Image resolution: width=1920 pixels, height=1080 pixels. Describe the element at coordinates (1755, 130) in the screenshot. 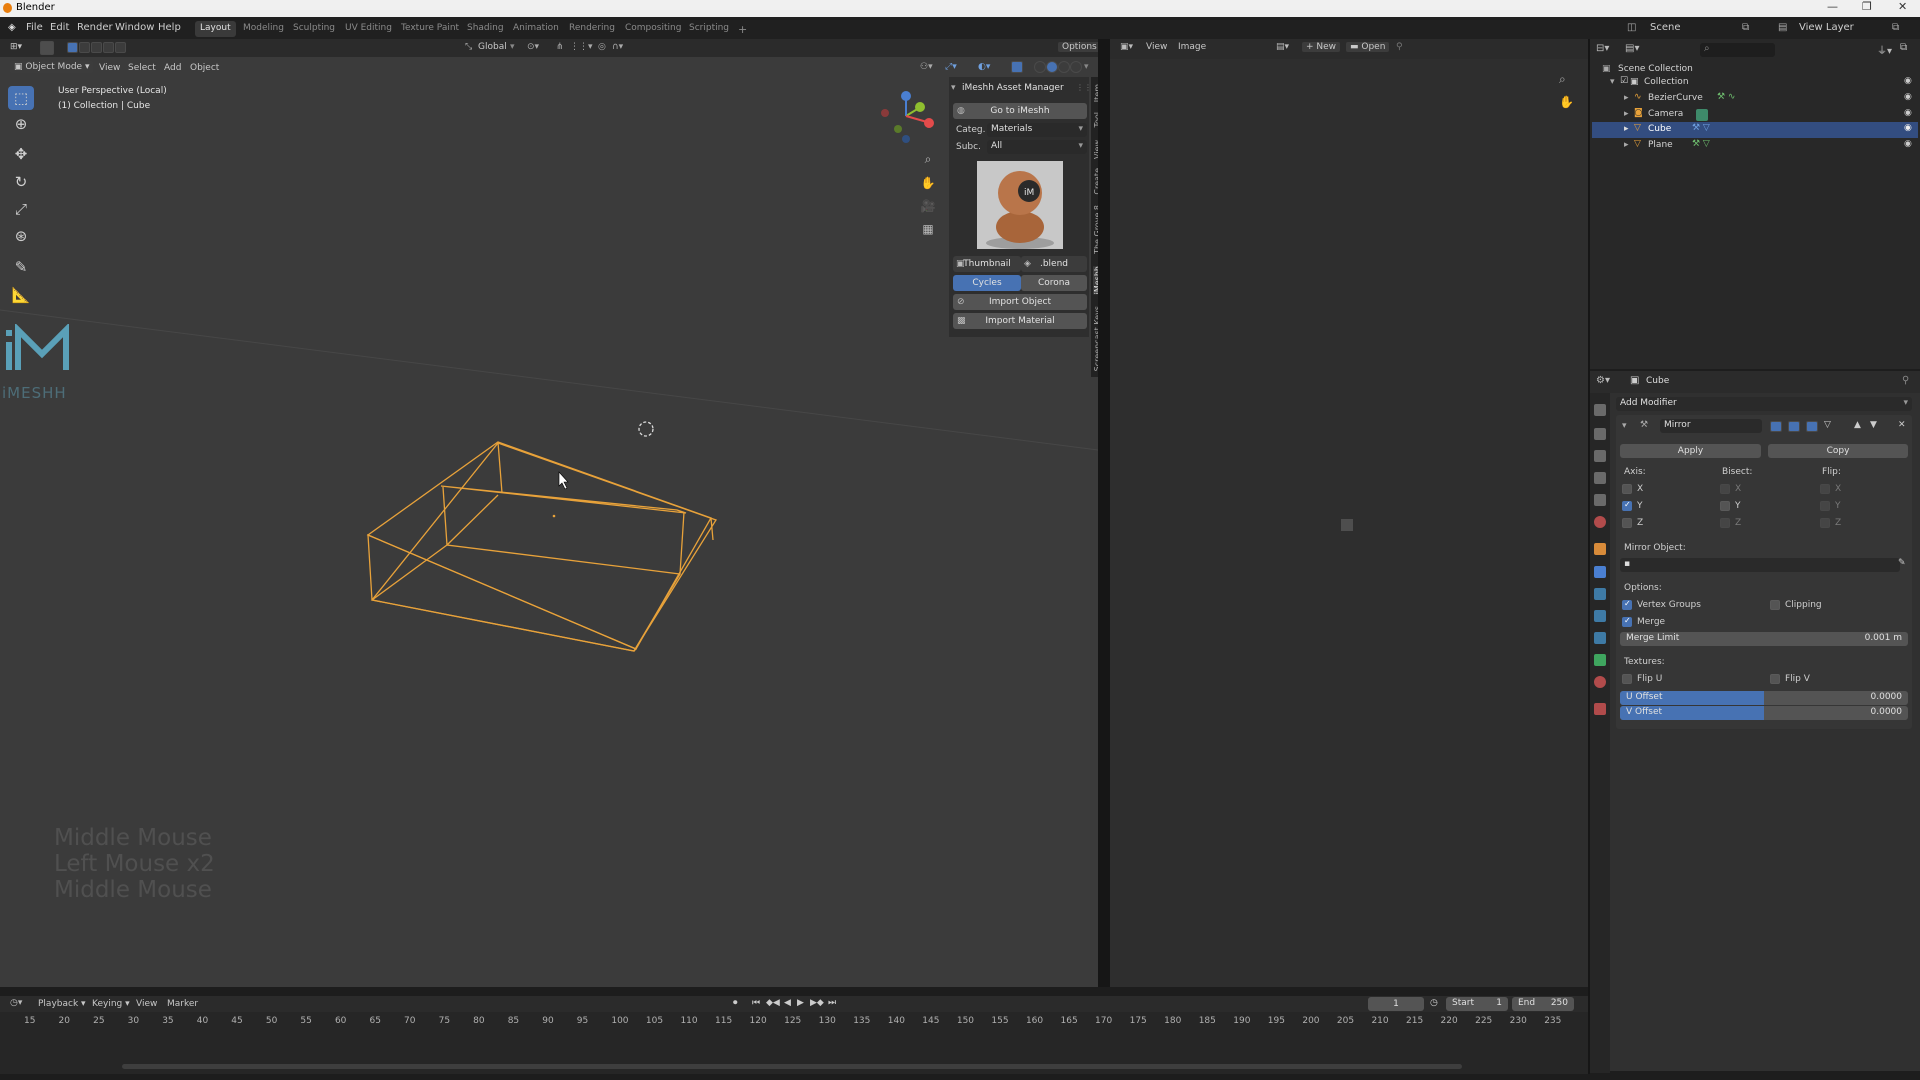

I see `outliner-item-cube: ▸ ▽ Cube ⚒ ▽ ◉` at that location.